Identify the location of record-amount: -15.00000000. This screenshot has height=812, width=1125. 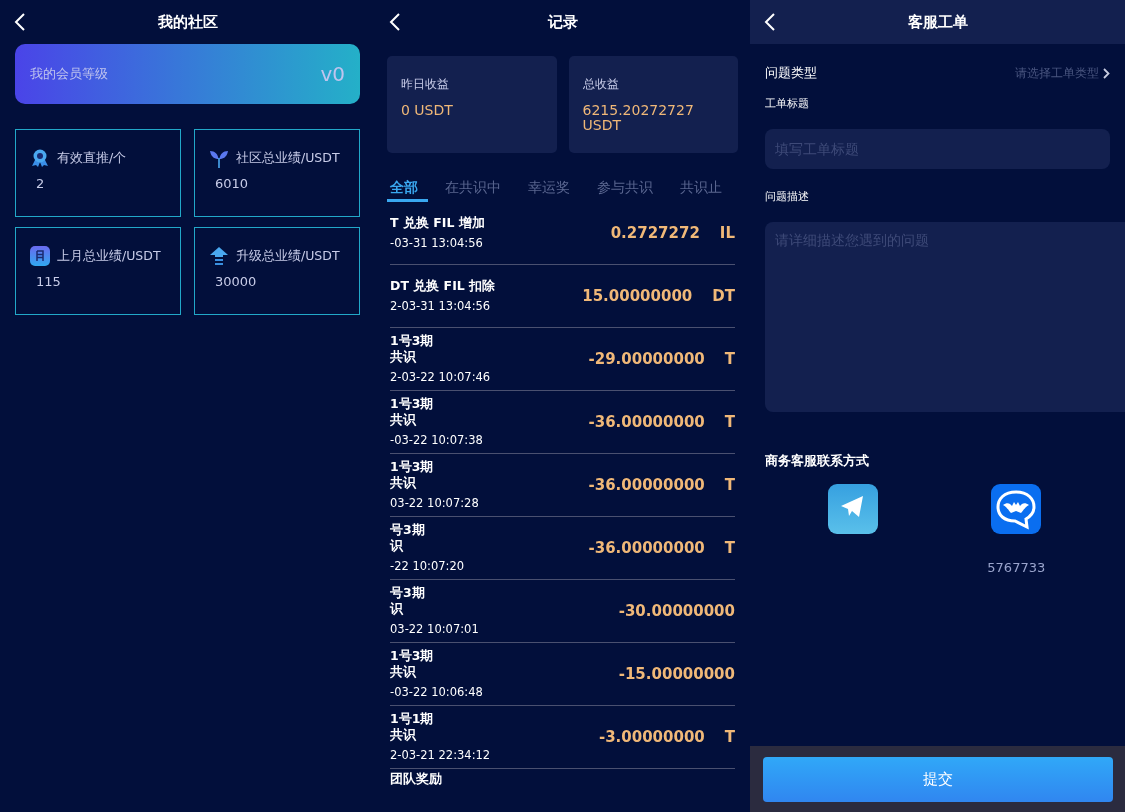
(676, 674).